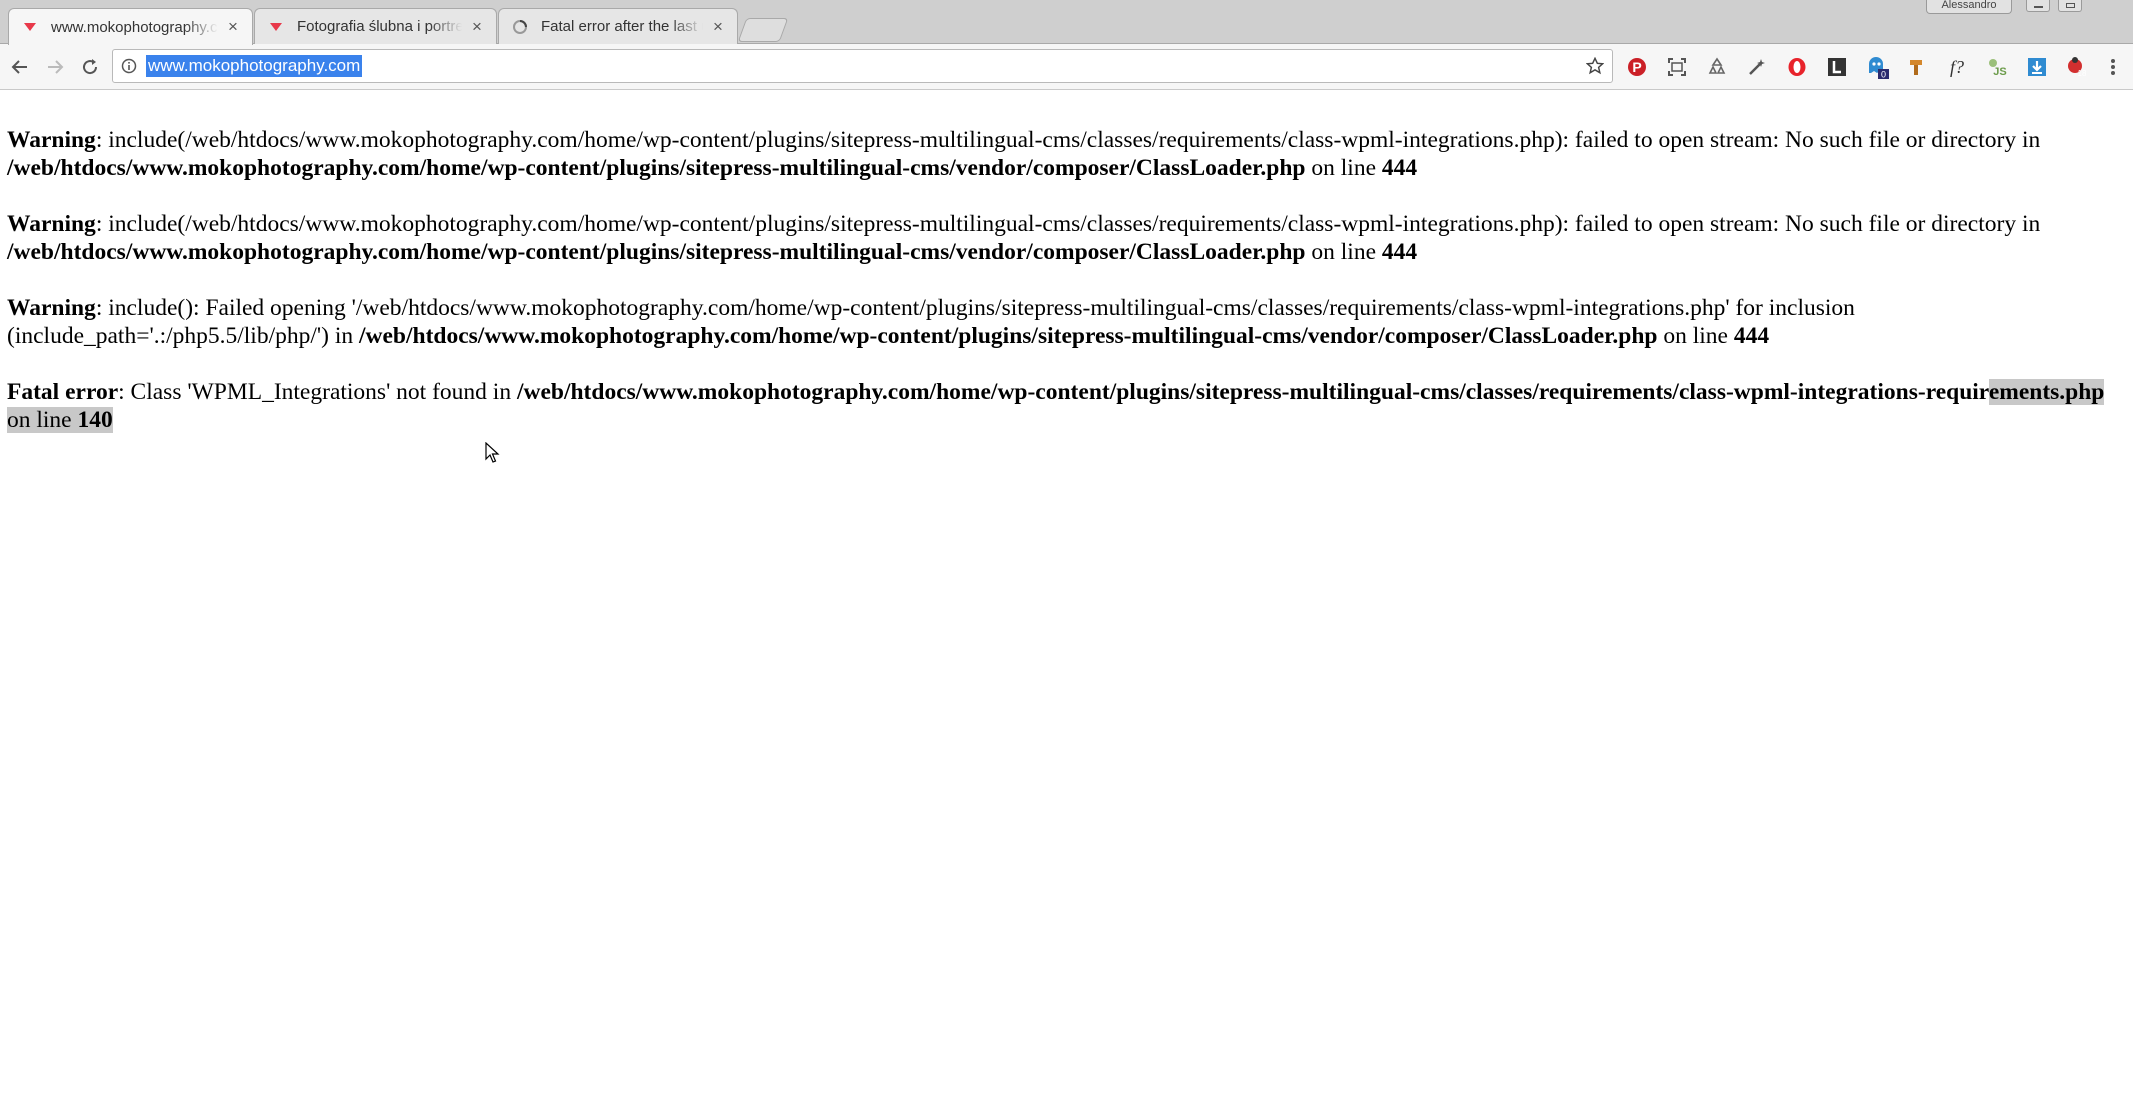 The image size is (2133, 1113). What do you see at coordinates (129, 68) in the screenshot?
I see `site-info-icon` at bounding box center [129, 68].